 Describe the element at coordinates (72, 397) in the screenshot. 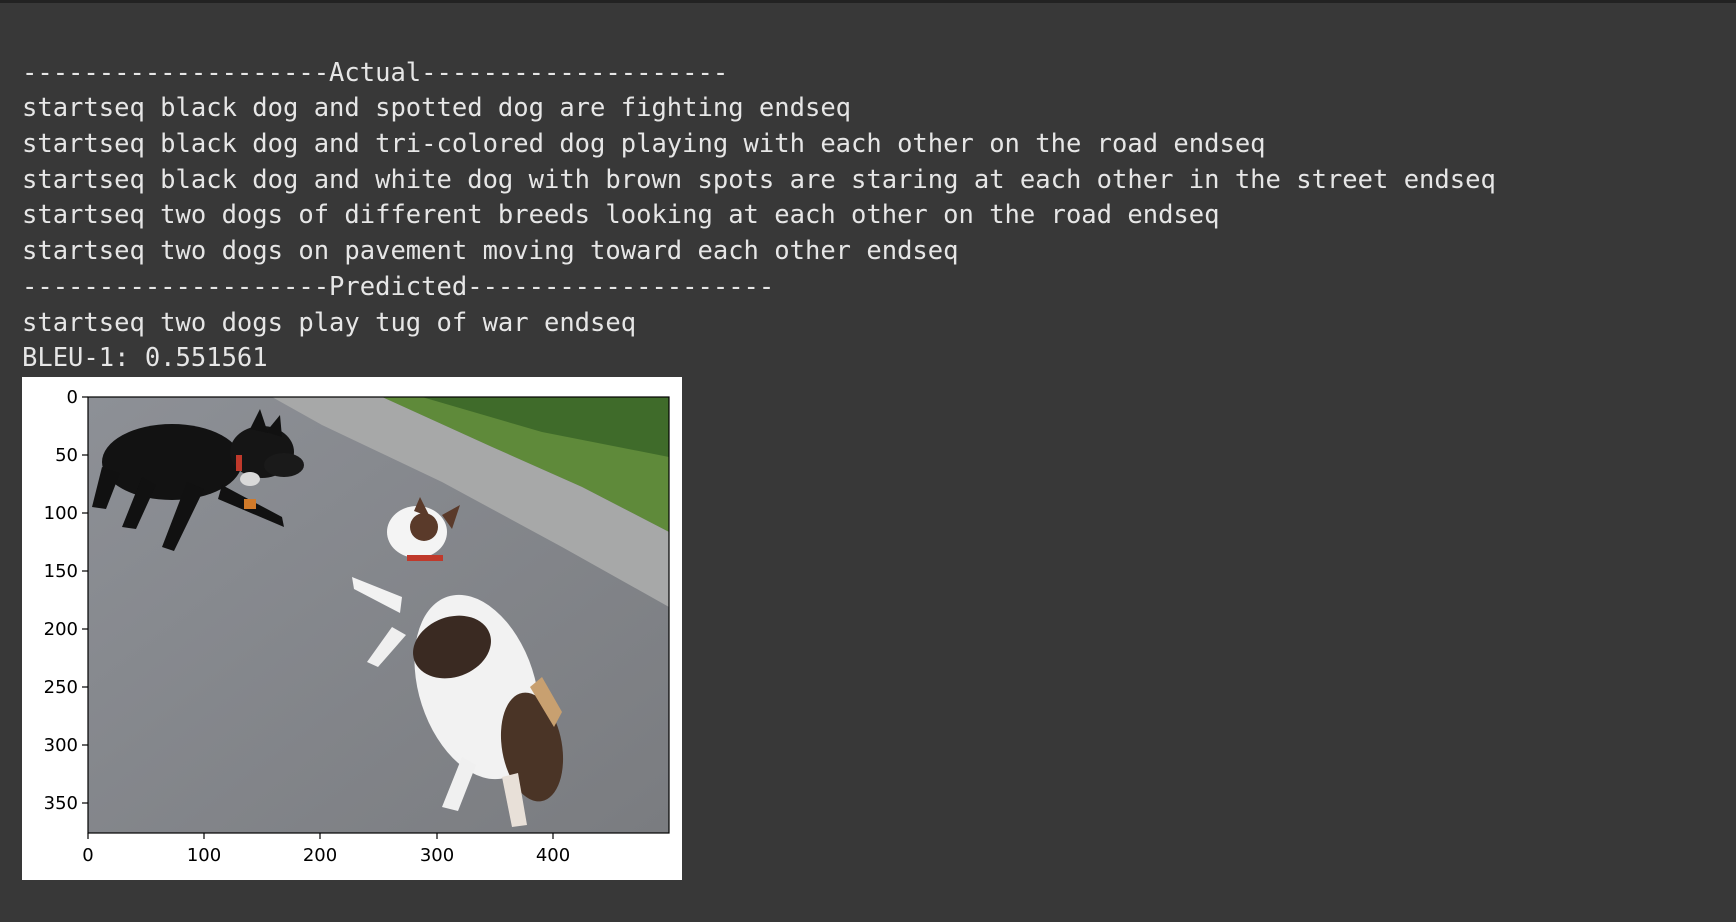

I see `y-tick-label: 0` at that location.